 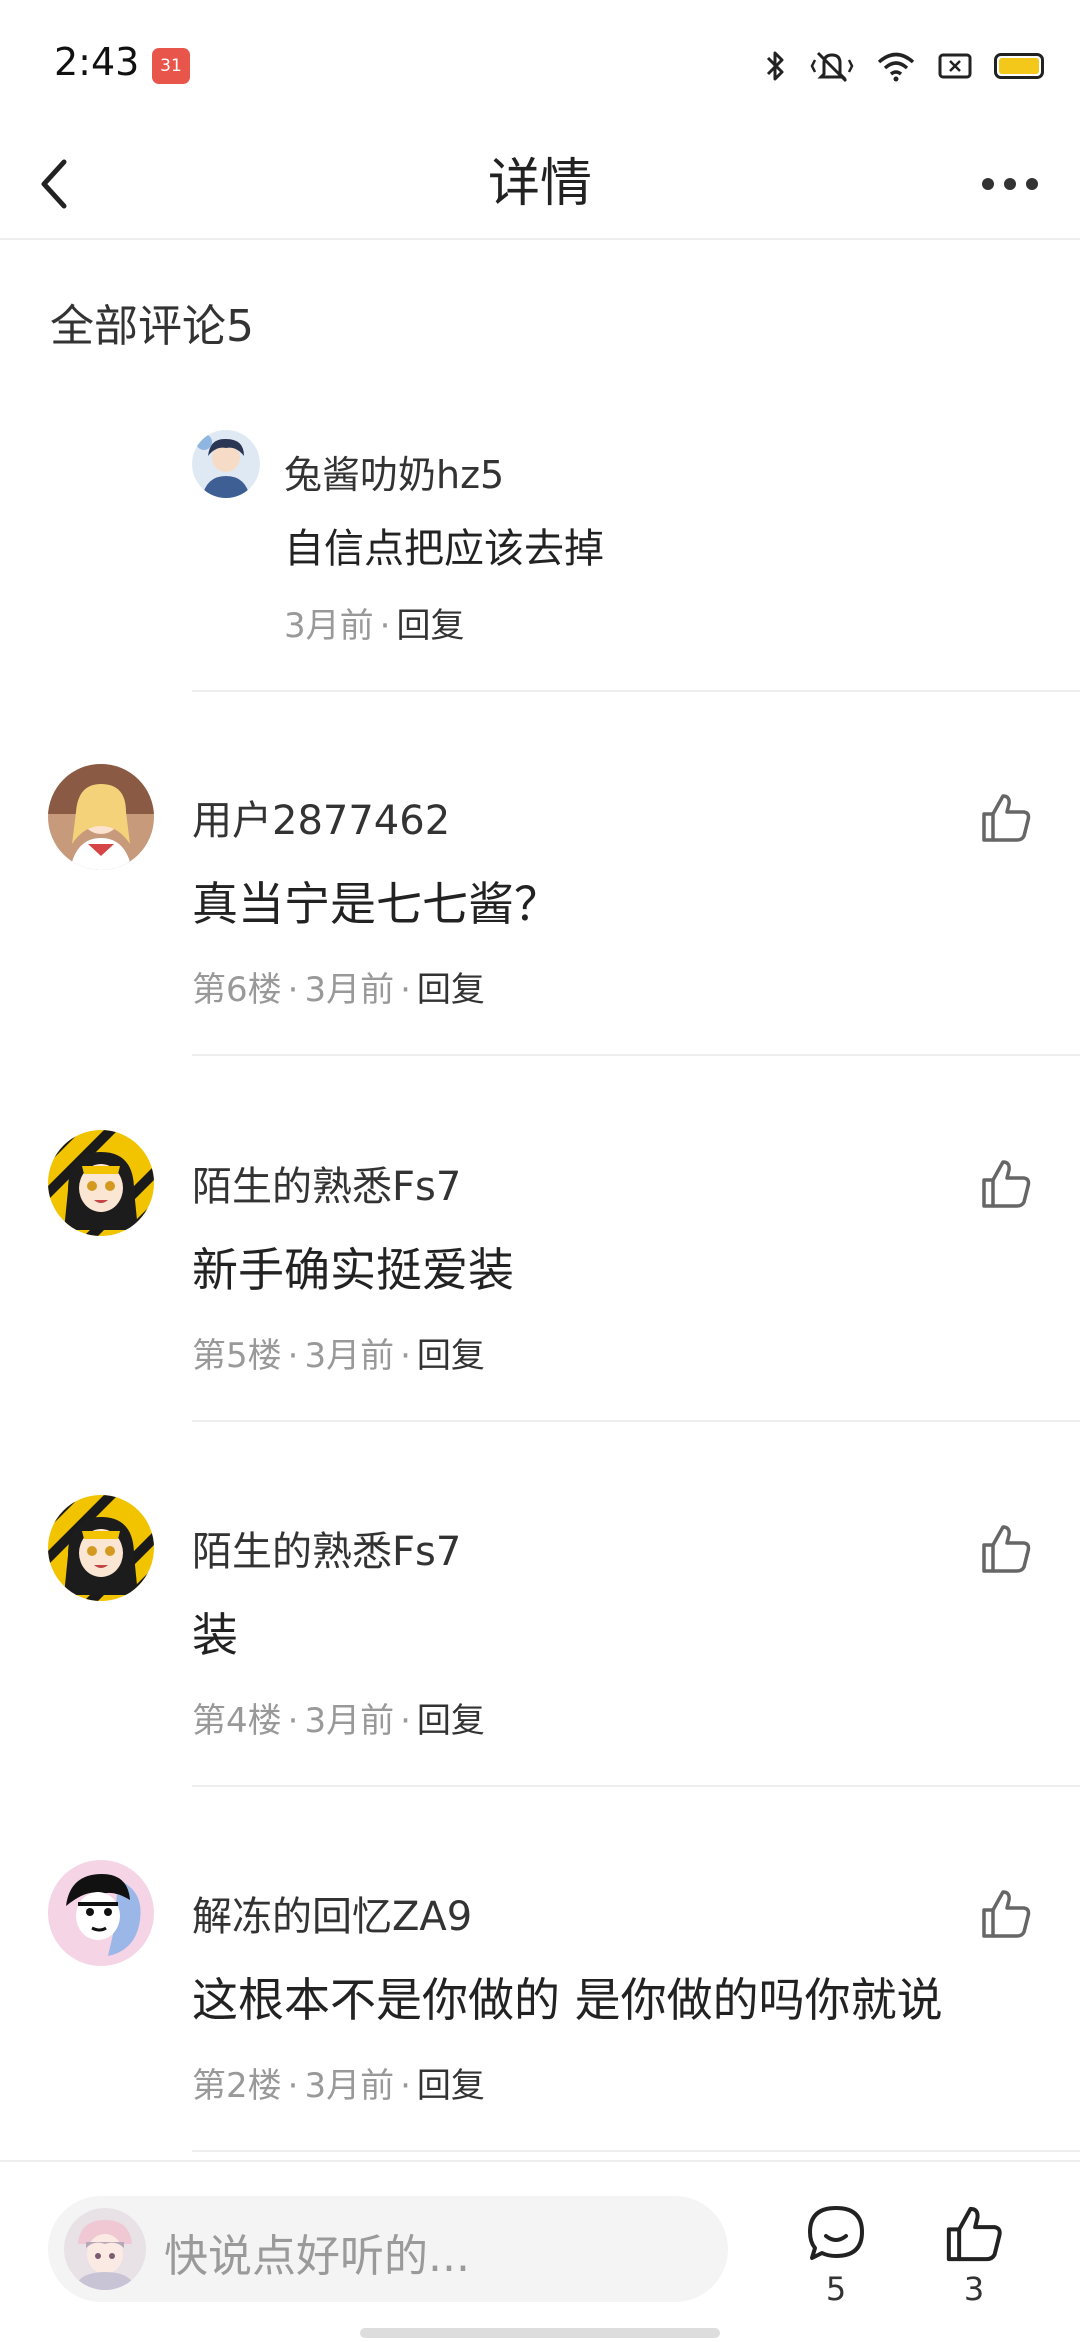 What do you see at coordinates (237, 1721) in the screenshot?
I see `comment-floor: 第4楼` at bounding box center [237, 1721].